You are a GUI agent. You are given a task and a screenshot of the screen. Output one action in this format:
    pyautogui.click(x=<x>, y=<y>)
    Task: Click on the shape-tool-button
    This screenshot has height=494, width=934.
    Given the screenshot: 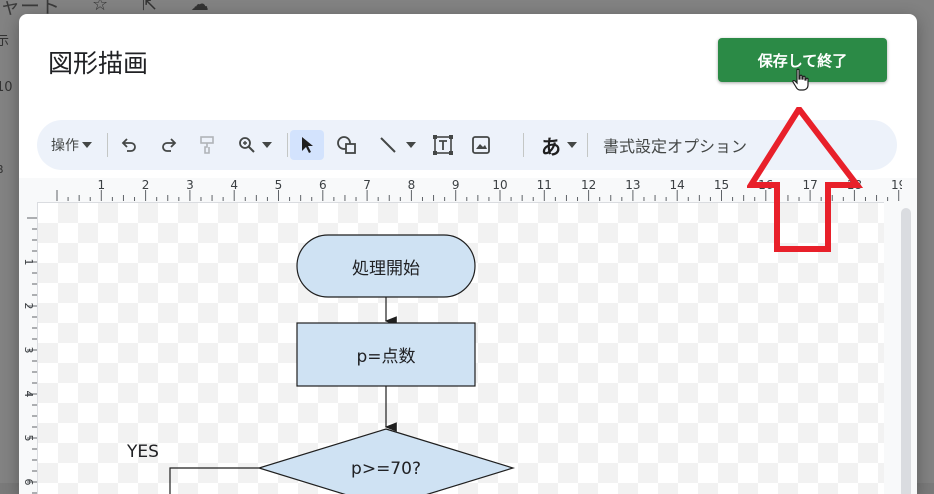 What is the action you would take?
    pyautogui.click(x=347, y=145)
    